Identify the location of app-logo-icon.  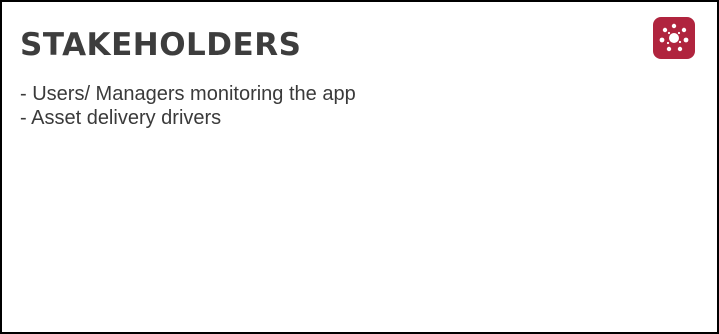
(674, 38).